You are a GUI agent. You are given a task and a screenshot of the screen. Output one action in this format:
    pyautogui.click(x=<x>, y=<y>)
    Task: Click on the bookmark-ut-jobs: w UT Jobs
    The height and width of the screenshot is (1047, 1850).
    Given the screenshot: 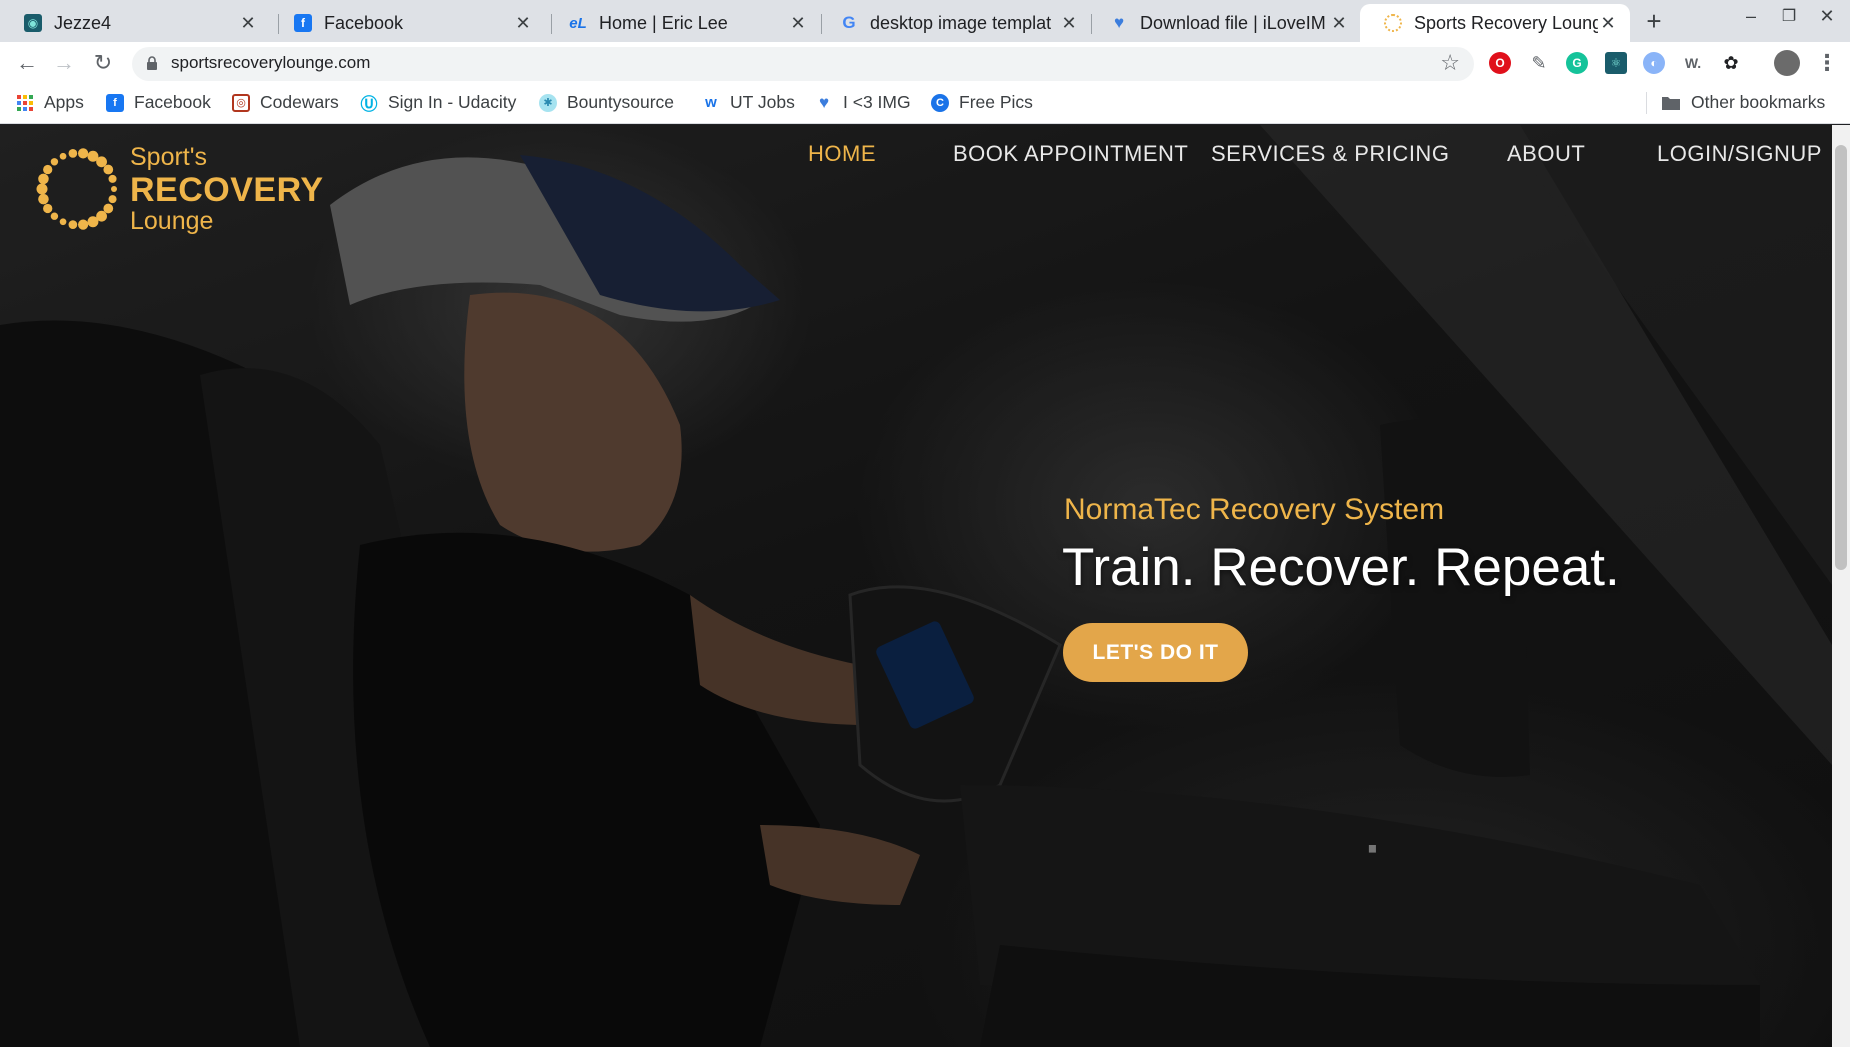 What is the action you would take?
    pyautogui.click(x=748, y=102)
    